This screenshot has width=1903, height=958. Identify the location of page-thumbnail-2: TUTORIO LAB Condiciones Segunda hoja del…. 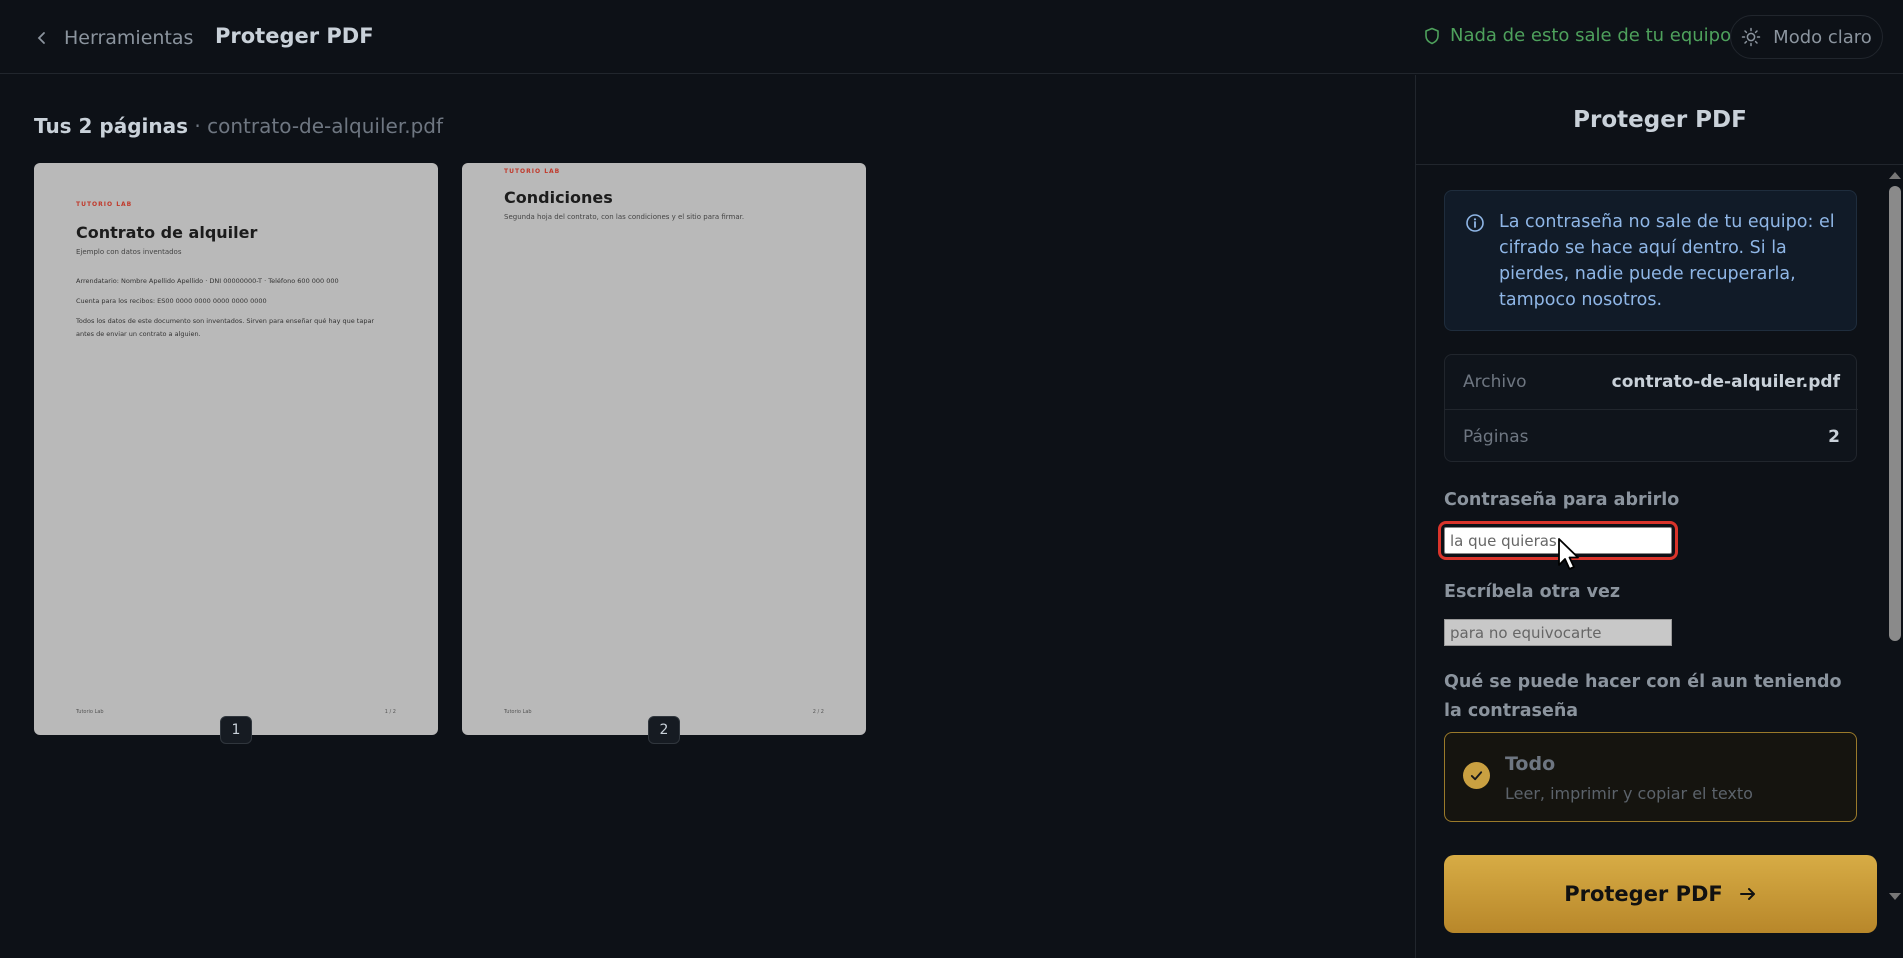
(664, 449).